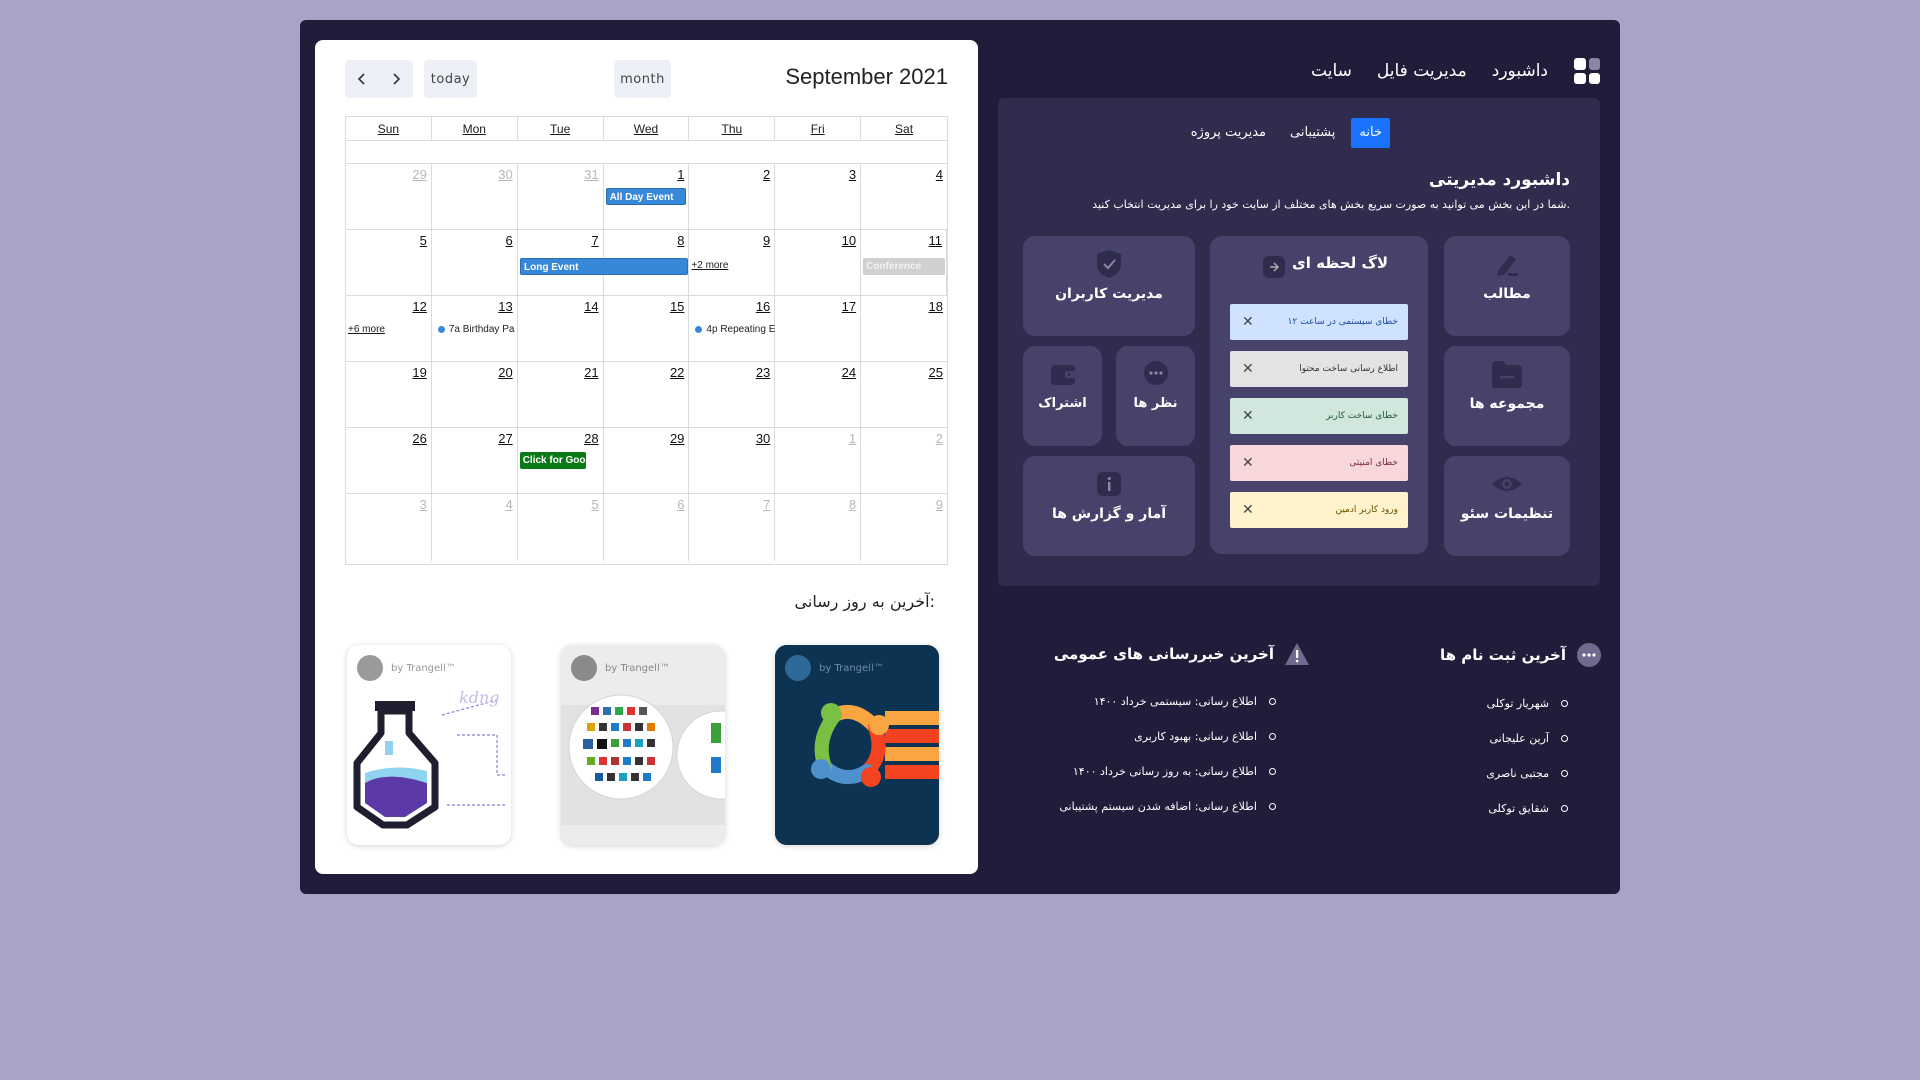 Image resolution: width=1920 pixels, height=1080 pixels. I want to click on app-grid-icon, so click(1587, 71).